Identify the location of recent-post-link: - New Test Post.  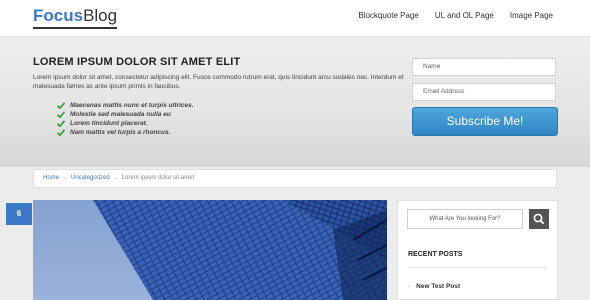
(434, 286).